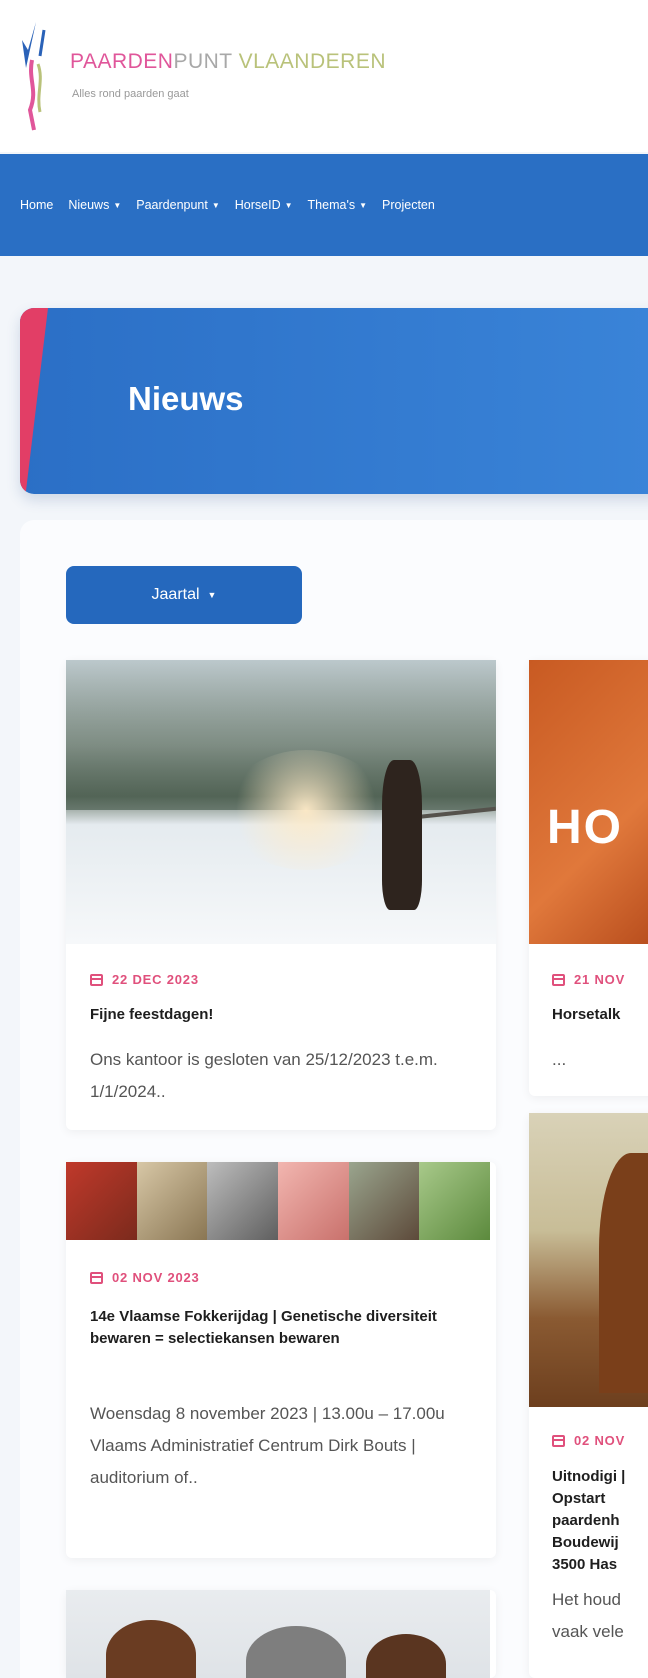  I want to click on image-horse-dark, so click(406, 1656).